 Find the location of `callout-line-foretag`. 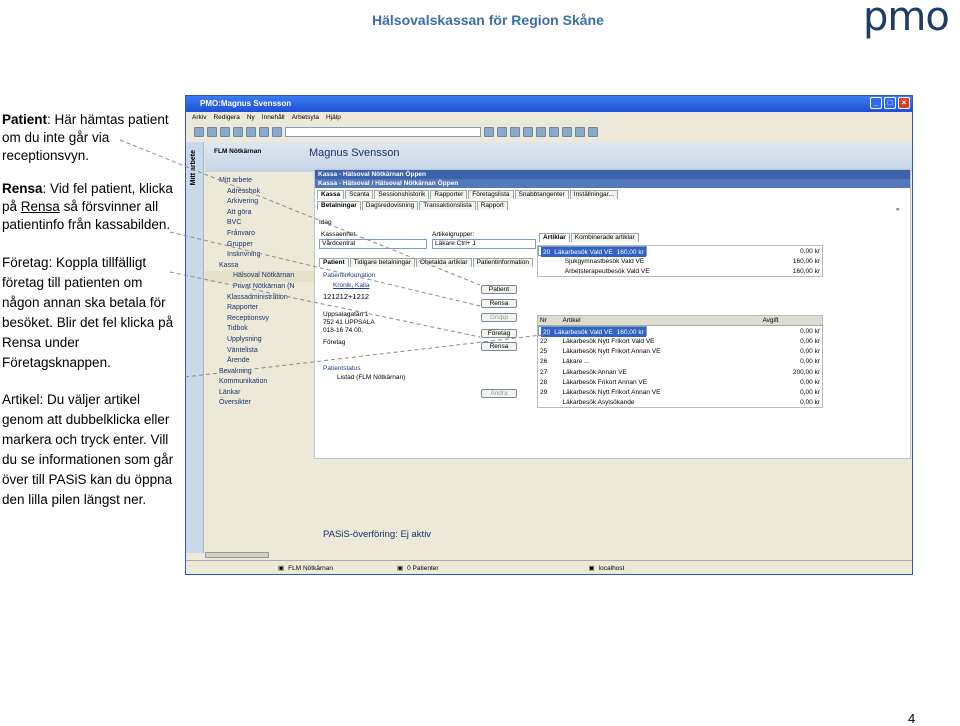

callout-line-foretag is located at coordinates (325, 304).